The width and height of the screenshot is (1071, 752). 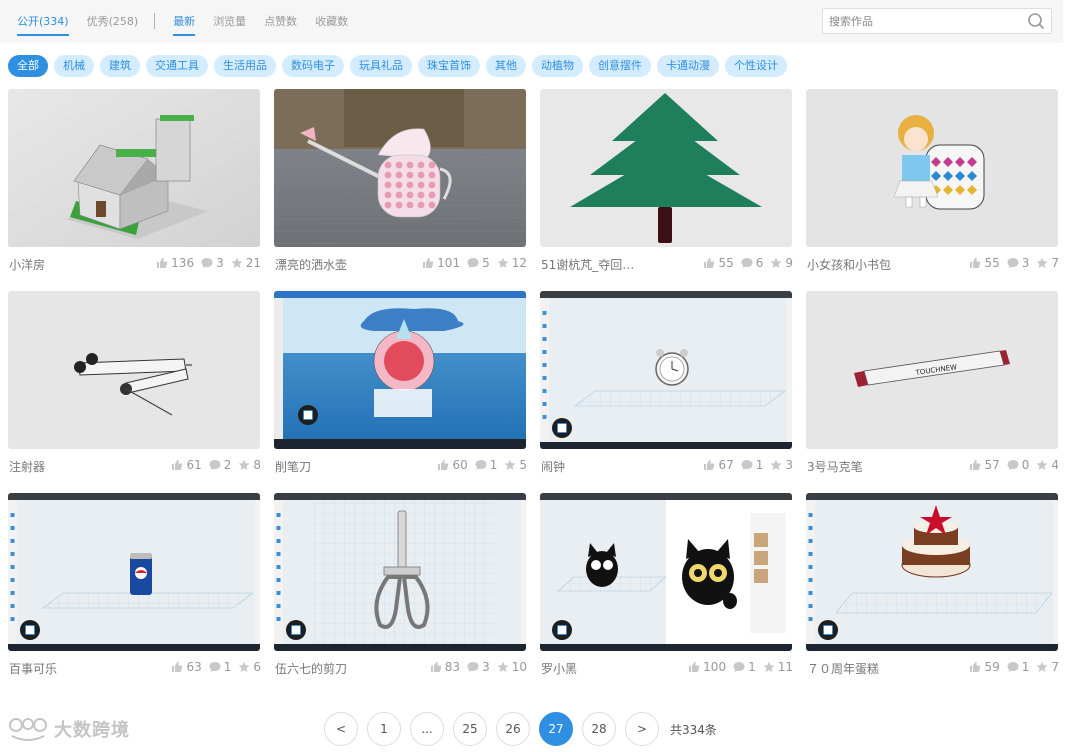 What do you see at coordinates (718, 465) in the screenshot?
I see `like-stat: 67` at bounding box center [718, 465].